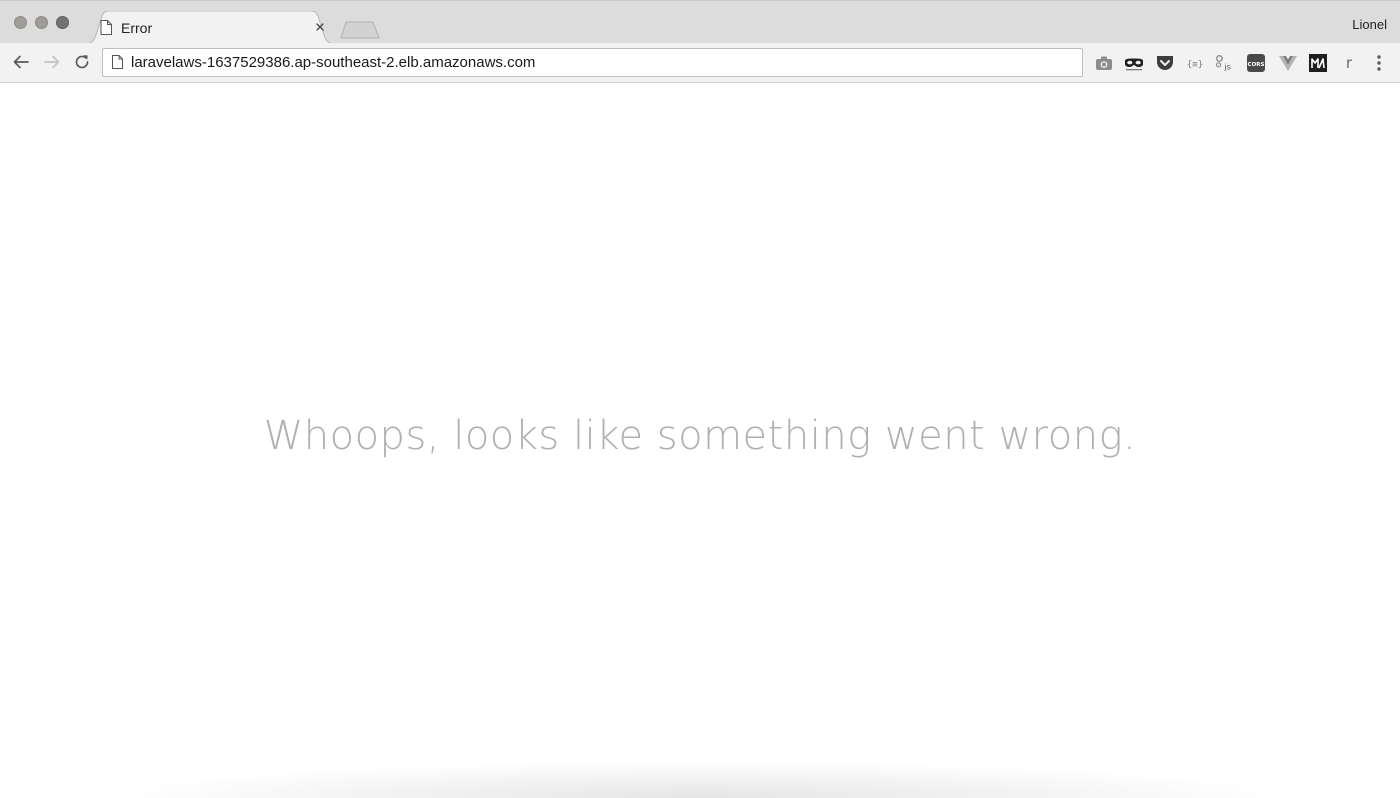 This screenshot has width=1400, height=798. I want to click on cors-icon: CORS, so click(1256, 63).